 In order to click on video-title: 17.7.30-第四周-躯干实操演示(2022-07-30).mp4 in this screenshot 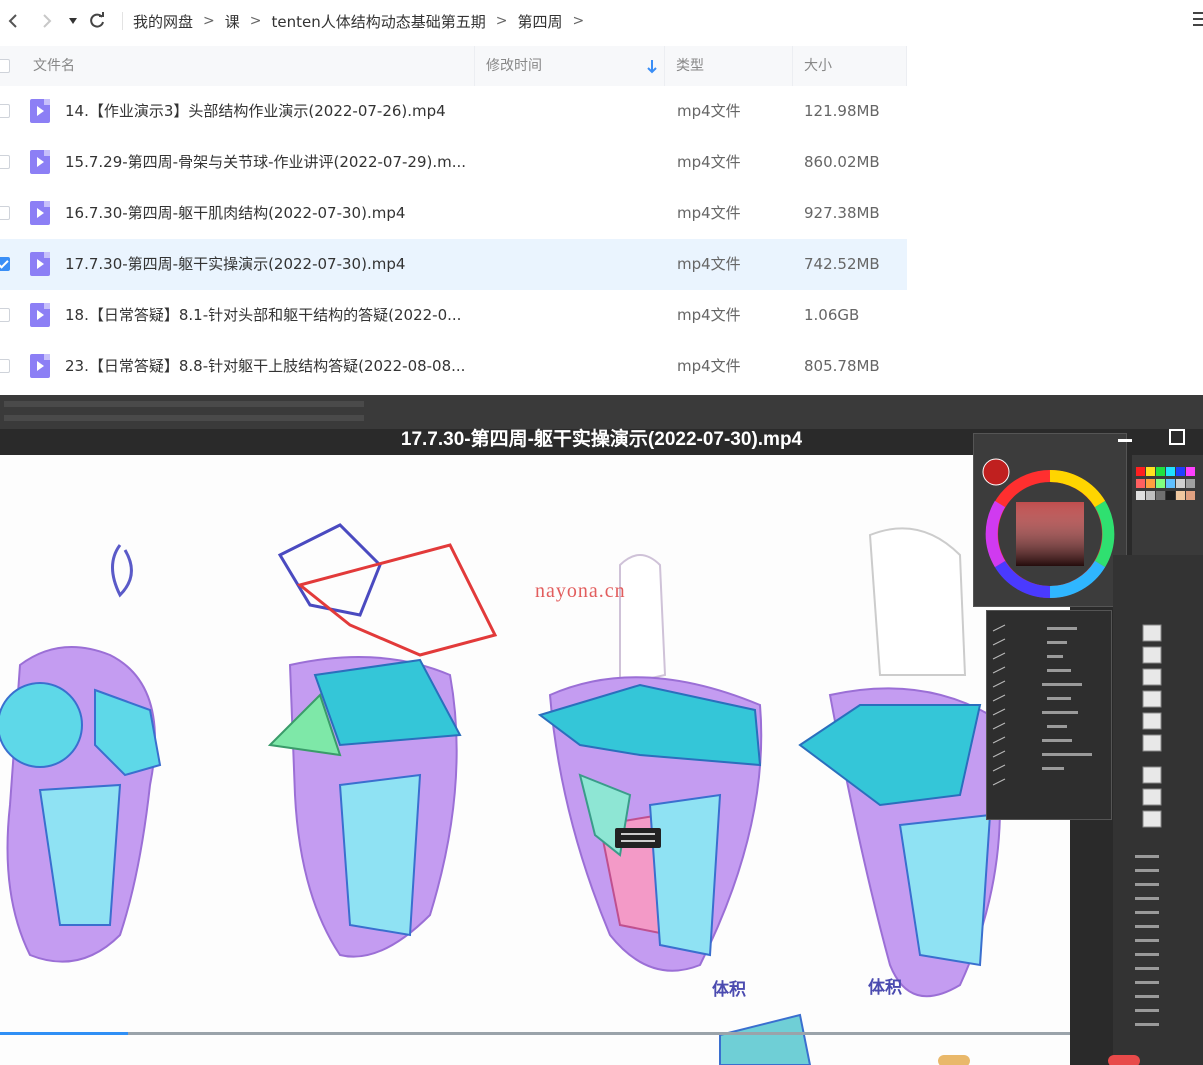, I will do `click(601, 439)`.